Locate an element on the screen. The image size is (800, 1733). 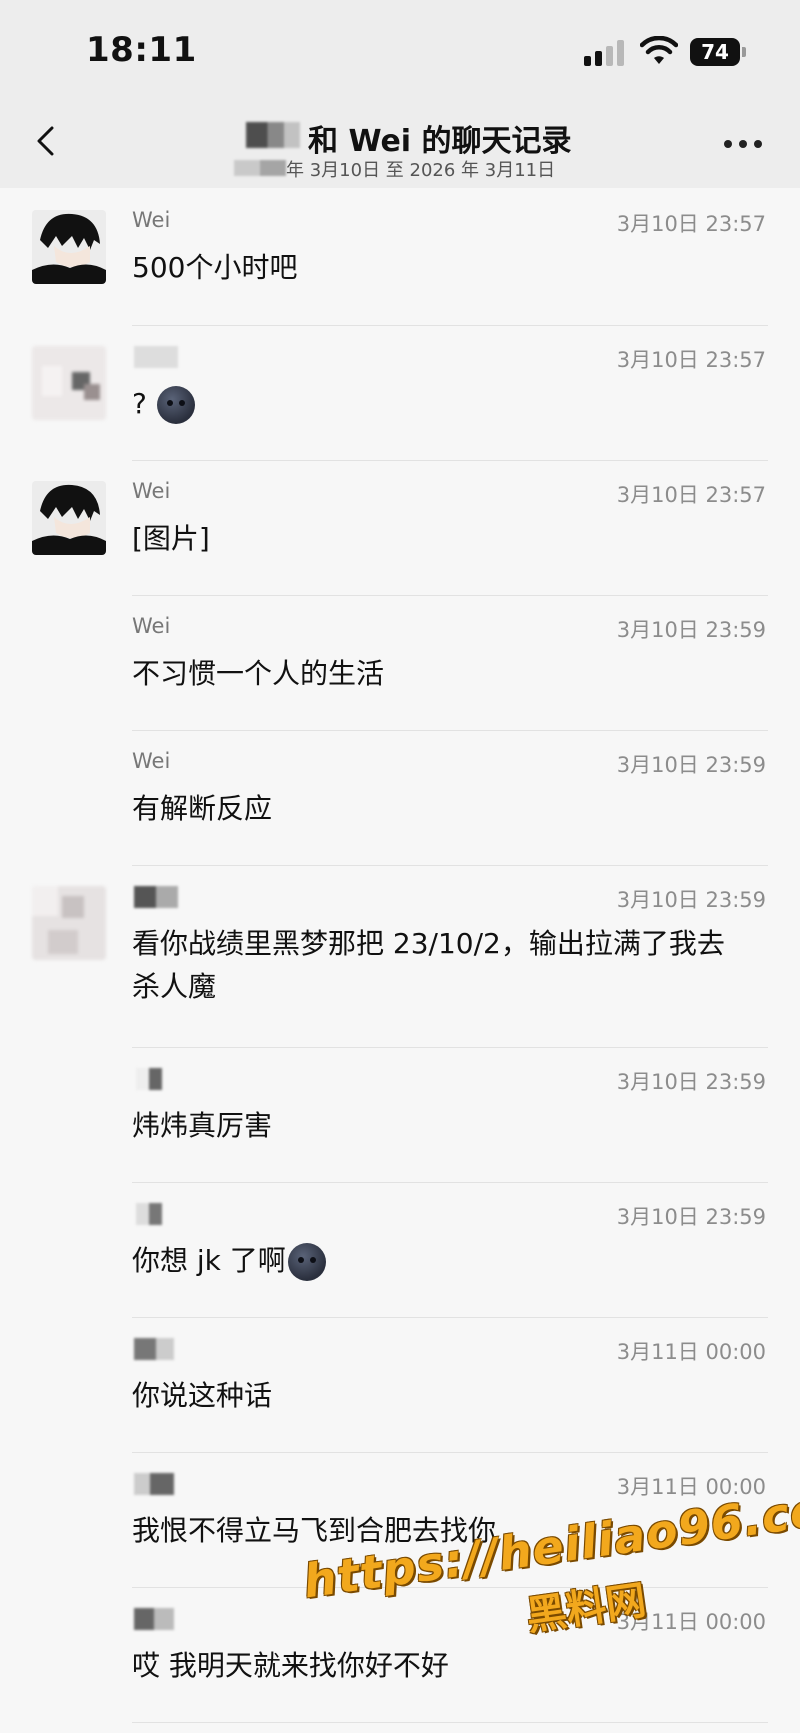
list-item: 3月10日 23:59 炜炜真厉害 is located at coordinates (400, 1115).